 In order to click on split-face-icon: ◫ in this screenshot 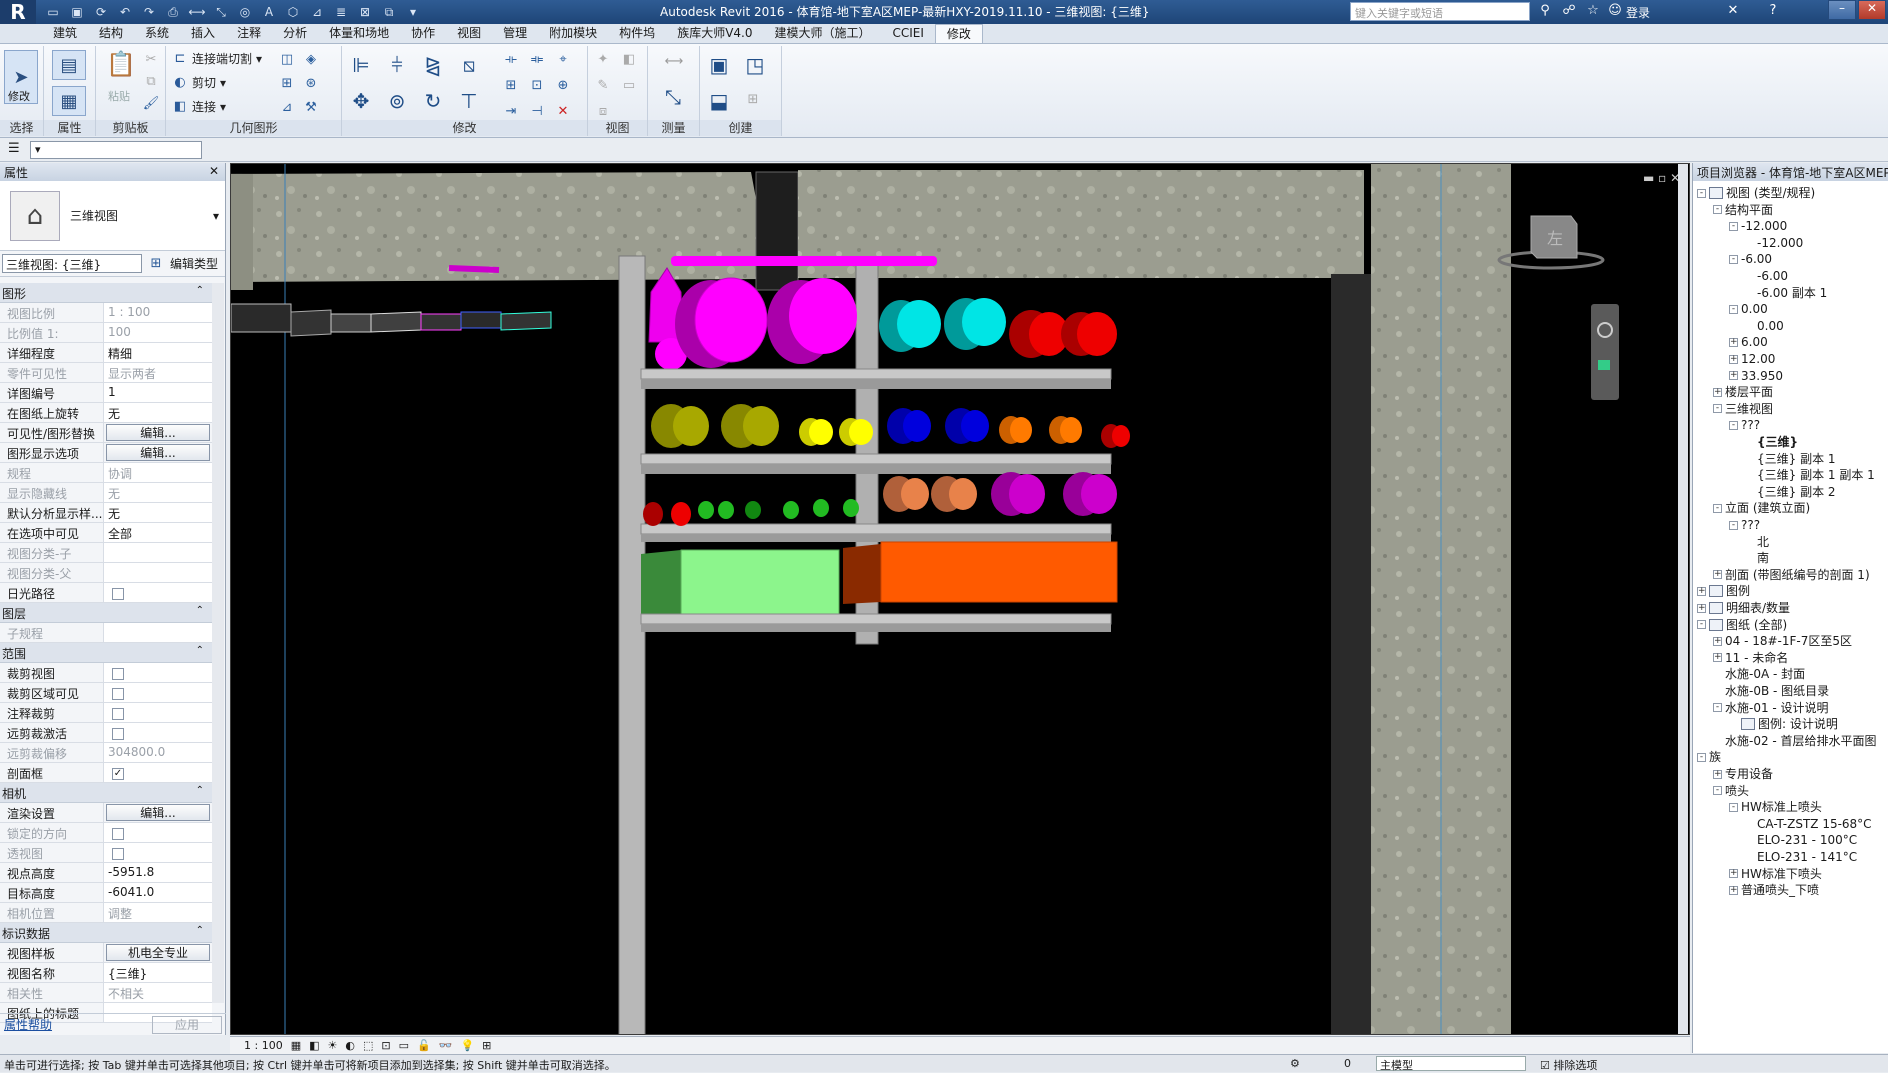, I will do `click(287, 59)`.